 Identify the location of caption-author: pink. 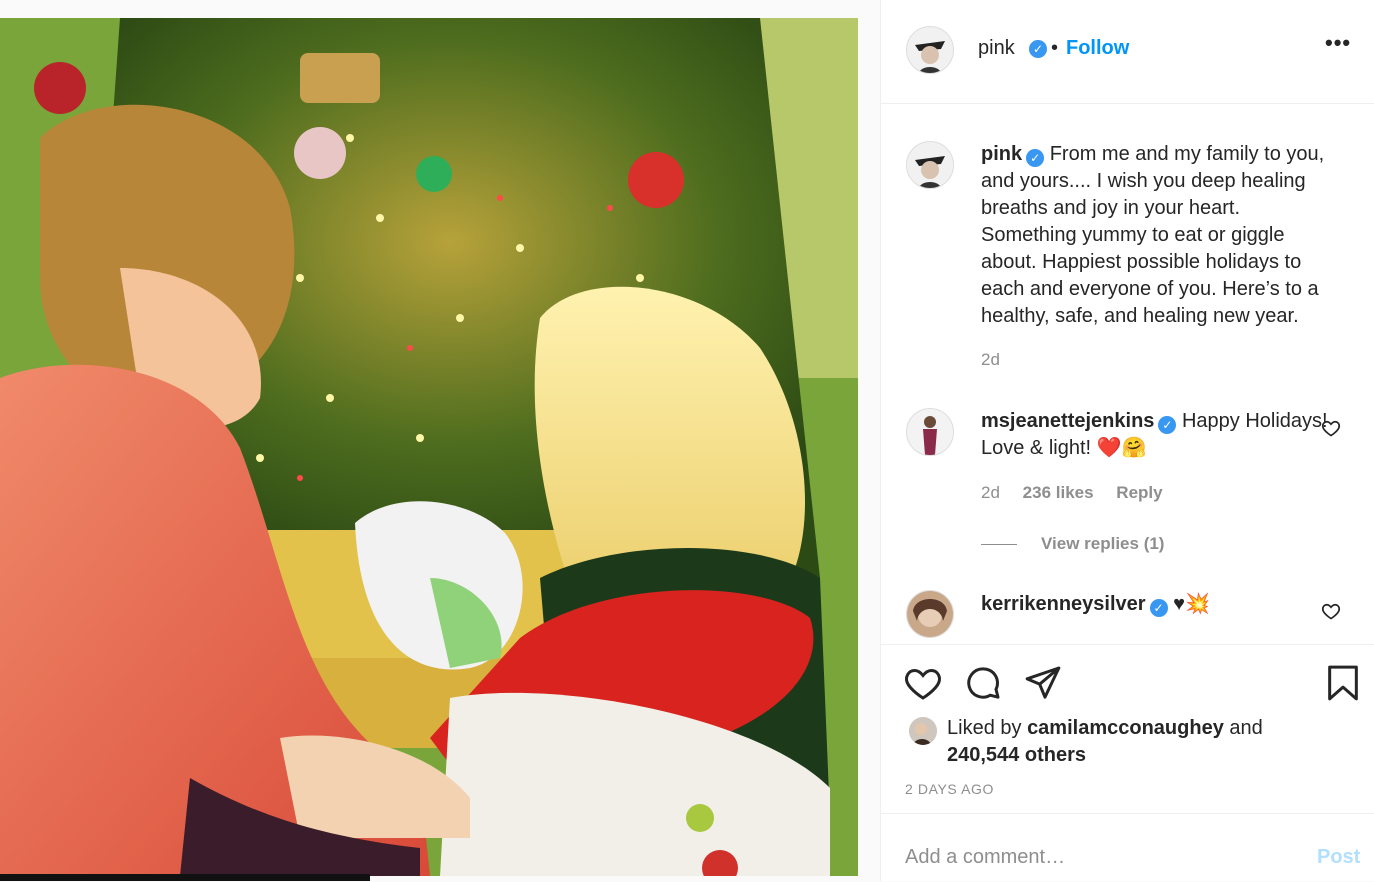
(1001, 154).